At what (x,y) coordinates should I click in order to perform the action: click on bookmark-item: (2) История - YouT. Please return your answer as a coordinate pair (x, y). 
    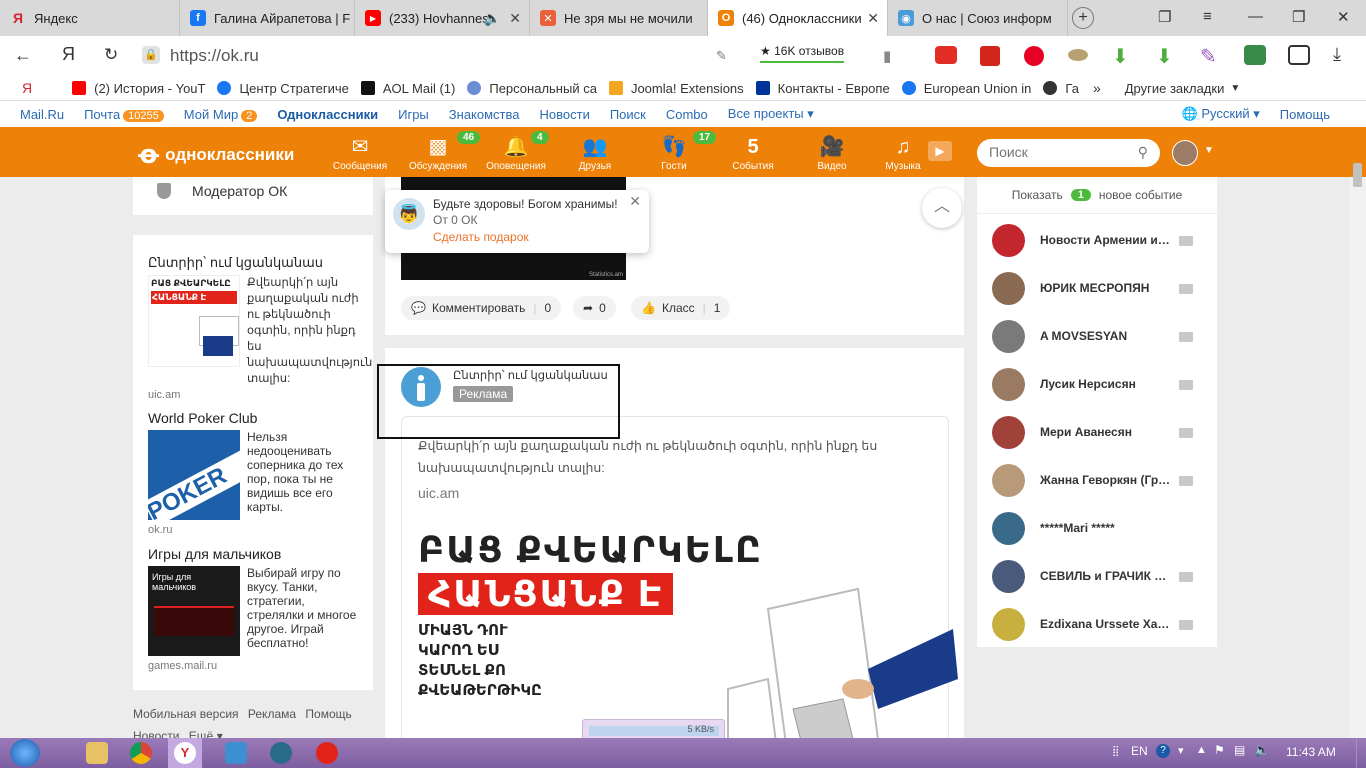
    Looking at the image, I should click on (138, 88).